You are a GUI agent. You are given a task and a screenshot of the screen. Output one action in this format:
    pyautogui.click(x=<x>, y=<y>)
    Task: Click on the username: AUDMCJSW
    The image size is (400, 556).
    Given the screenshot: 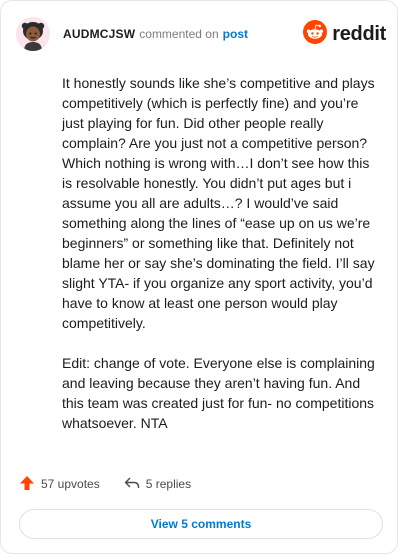 What is the action you would take?
    pyautogui.click(x=99, y=34)
    